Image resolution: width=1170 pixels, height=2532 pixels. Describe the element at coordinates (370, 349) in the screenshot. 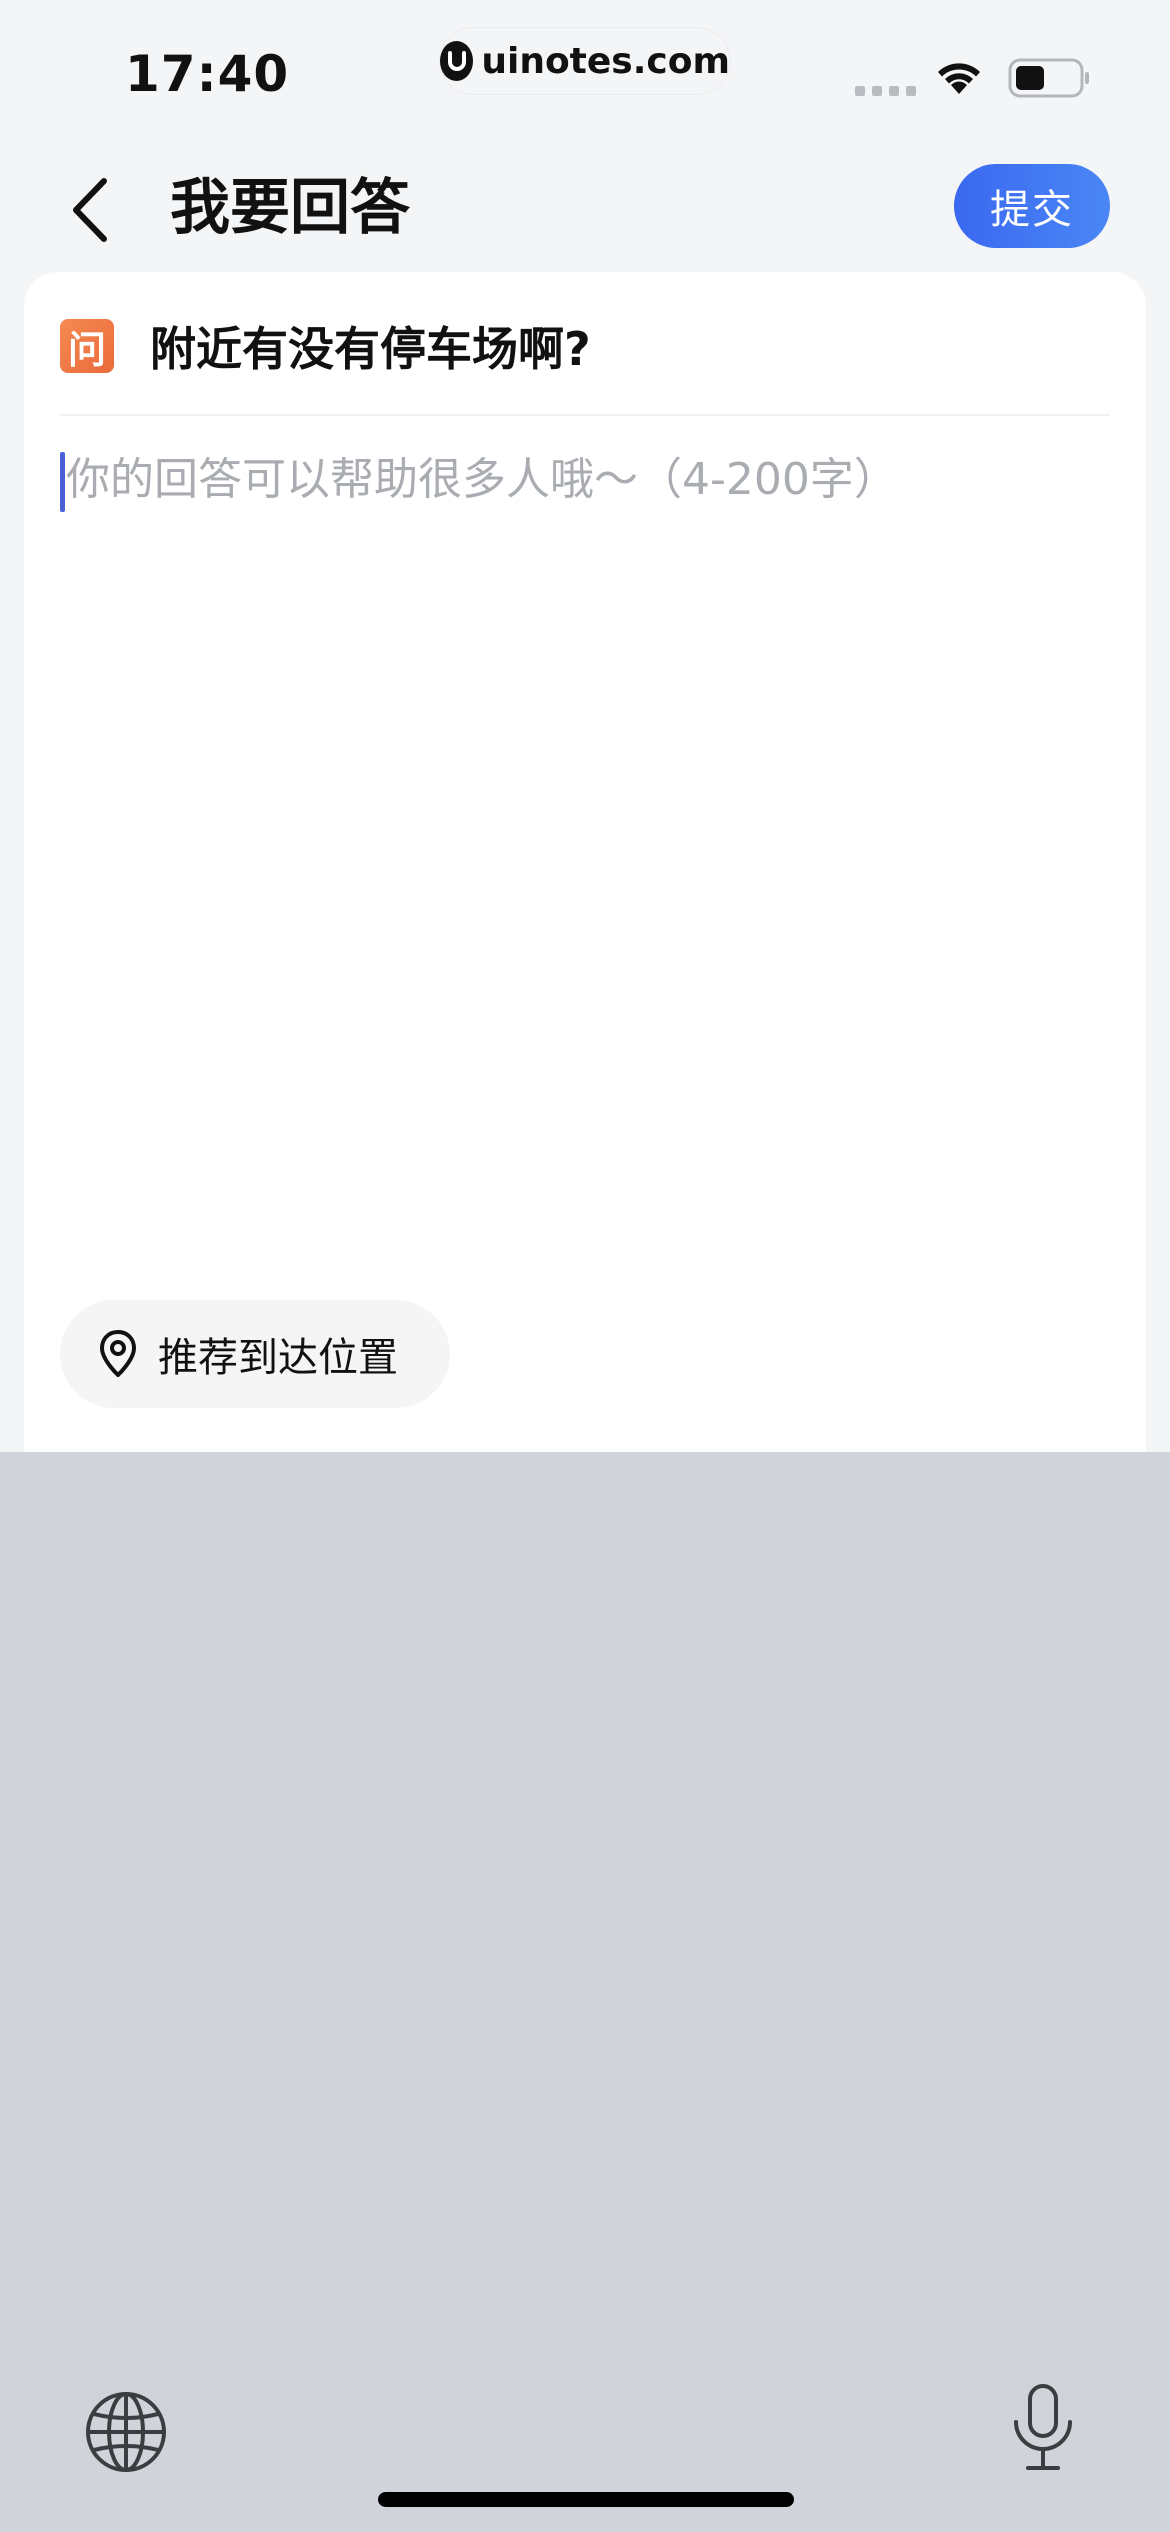

I see `question-text: 附近有没有停车场啊?` at that location.